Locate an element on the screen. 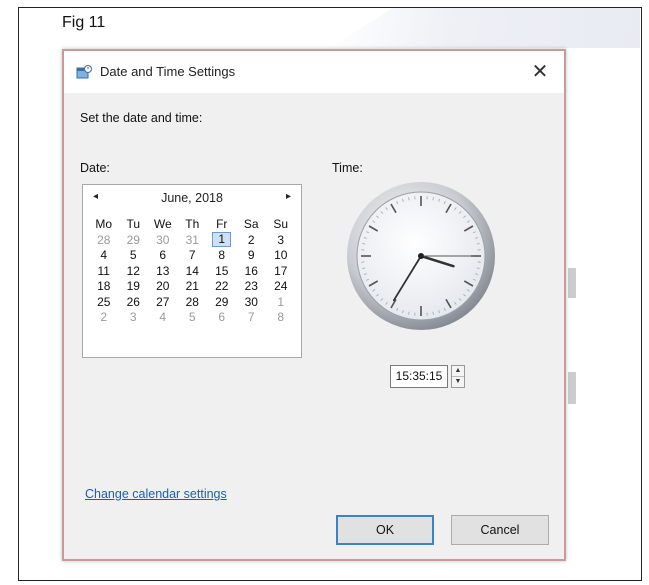 Image resolution: width=649 pixels, height=585 pixels. spin-up-icon: ▲ is located at coordinates (458, 371).